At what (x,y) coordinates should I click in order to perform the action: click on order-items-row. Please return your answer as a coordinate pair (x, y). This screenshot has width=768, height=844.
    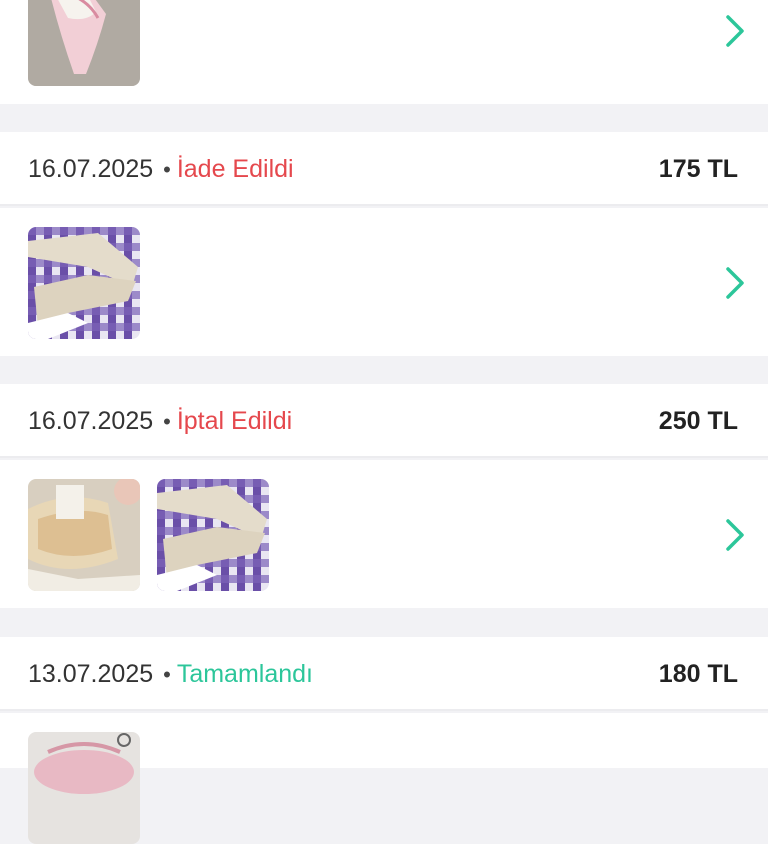
    Looking at the image, I should click on (384, 52).